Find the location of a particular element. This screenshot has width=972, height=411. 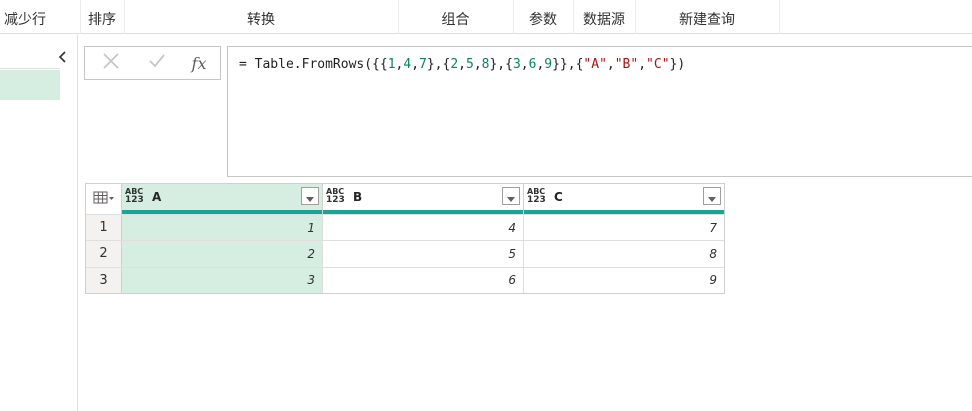

ribbon-group-data-sources: 数据源 is located at coordinates (604, 20).